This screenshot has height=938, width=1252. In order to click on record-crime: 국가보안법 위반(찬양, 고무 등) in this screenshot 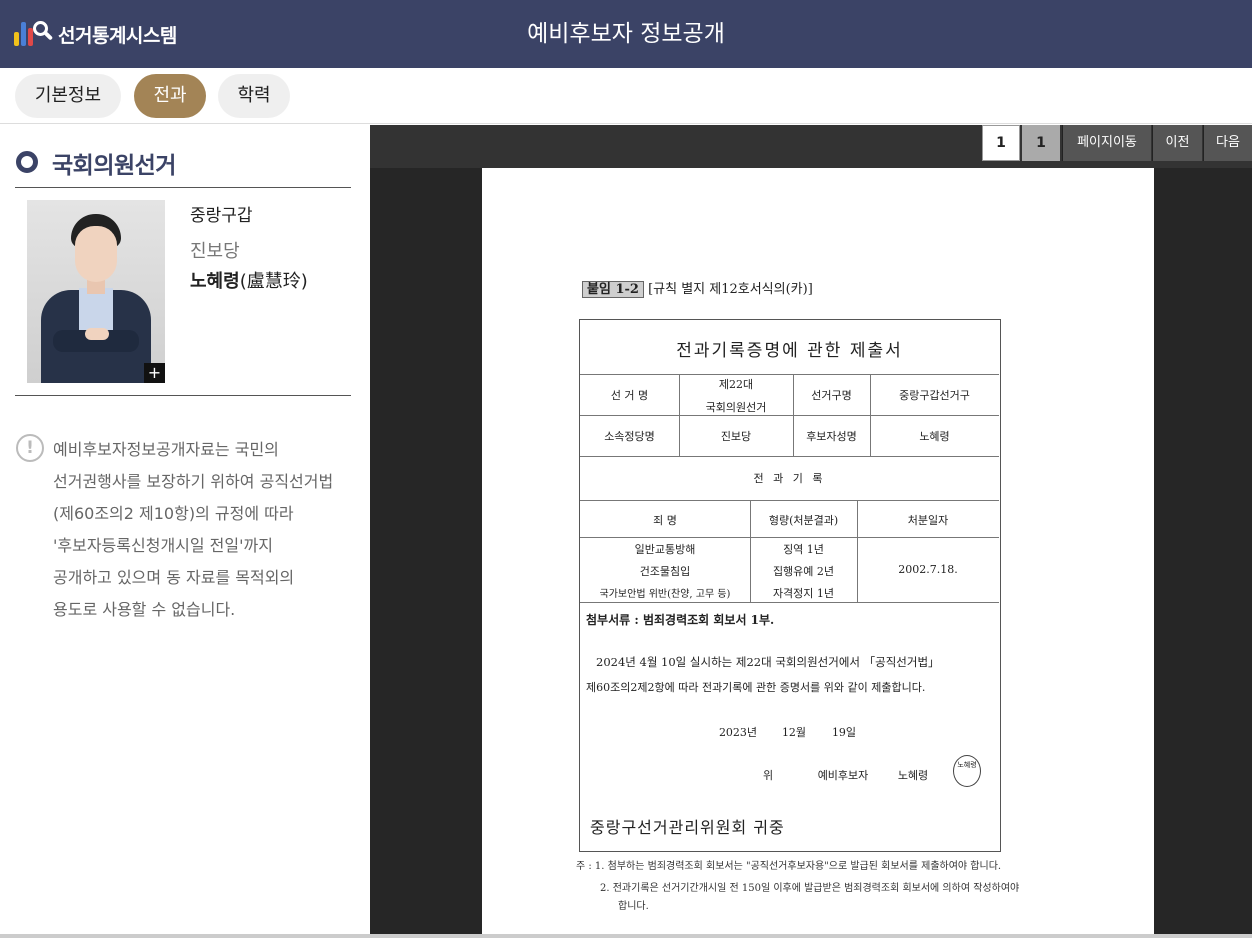, I will do `click(665, 594)`.